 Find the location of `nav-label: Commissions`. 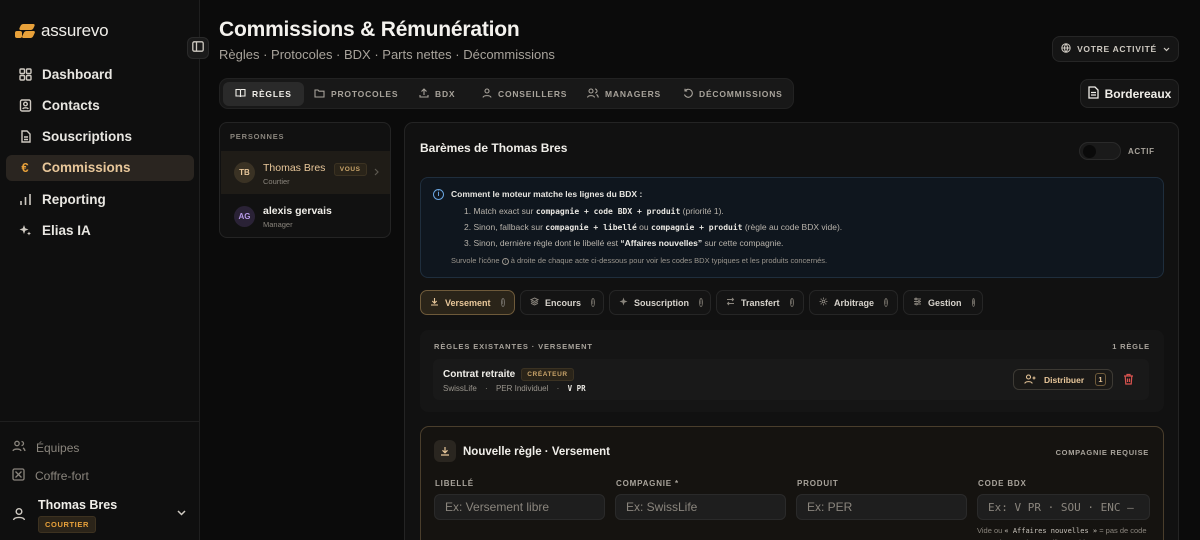

nav-label: Commissions is located at coordinates (86, 168).